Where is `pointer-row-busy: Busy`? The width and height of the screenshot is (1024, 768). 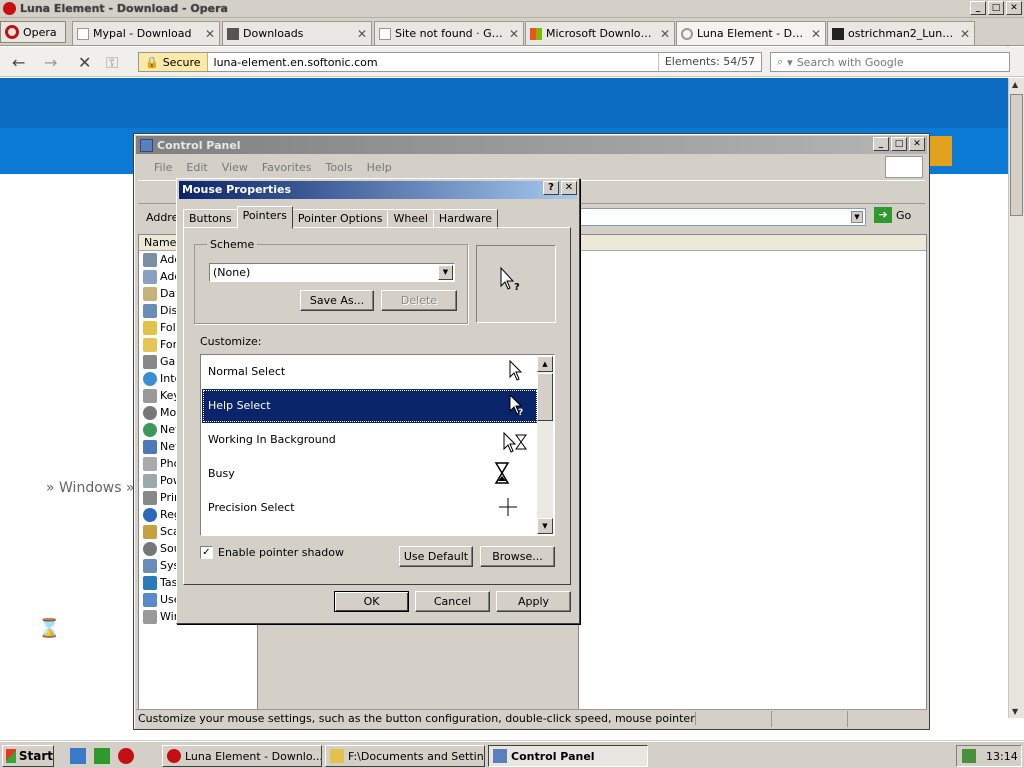
pointer-row-busy: Busy is located at coordinates (370, 474).